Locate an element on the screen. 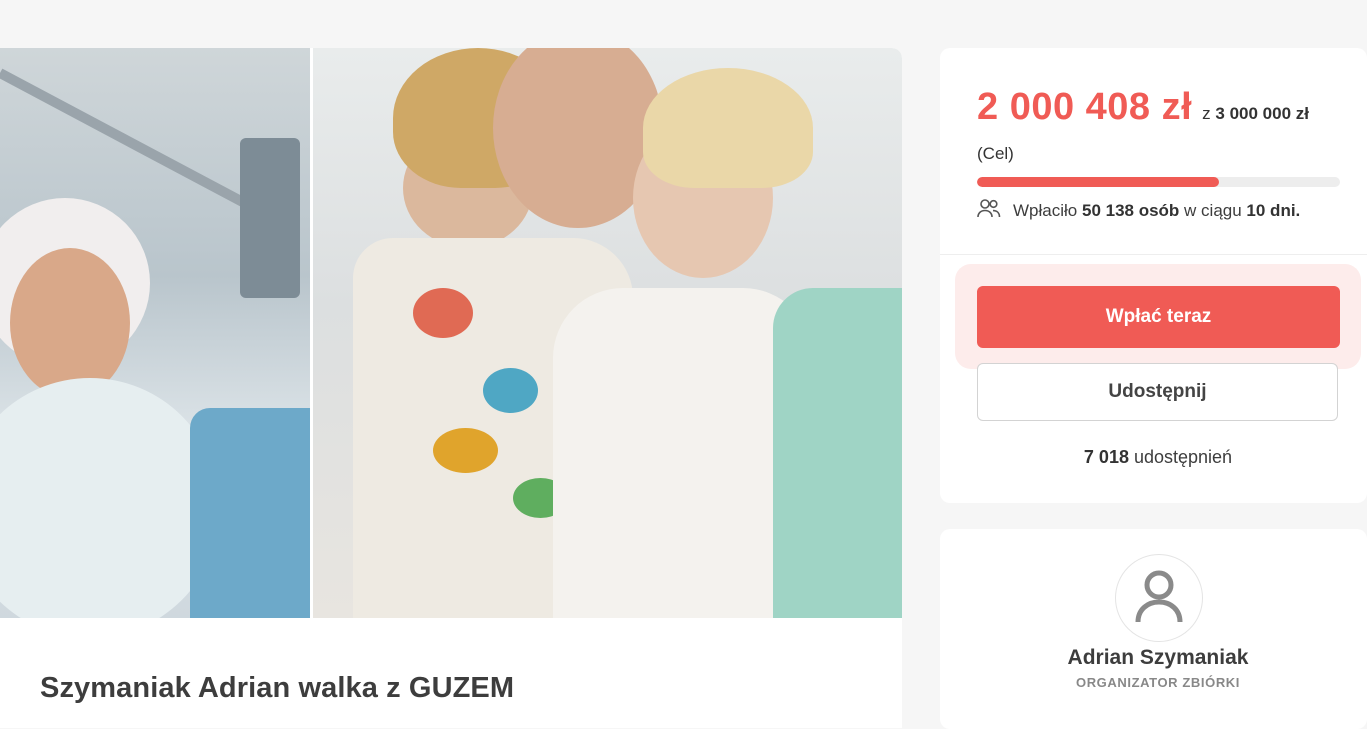 The image size is (1367, 729). amount-row: 2 000 408 zł z 3 000 000 zł is located at coordinates (1143, 107).